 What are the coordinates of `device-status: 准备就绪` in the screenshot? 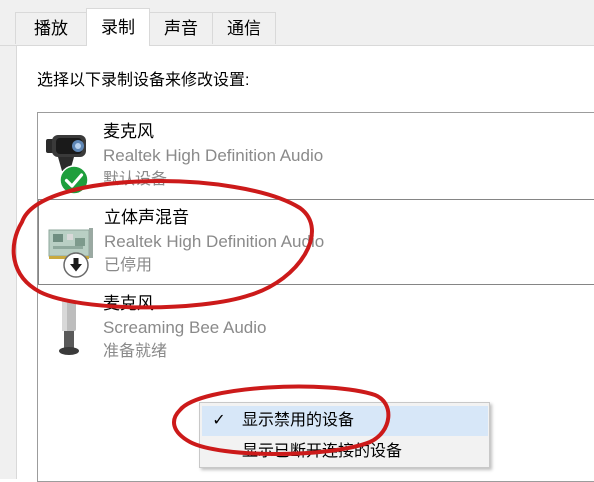 It's located at (135, 351).